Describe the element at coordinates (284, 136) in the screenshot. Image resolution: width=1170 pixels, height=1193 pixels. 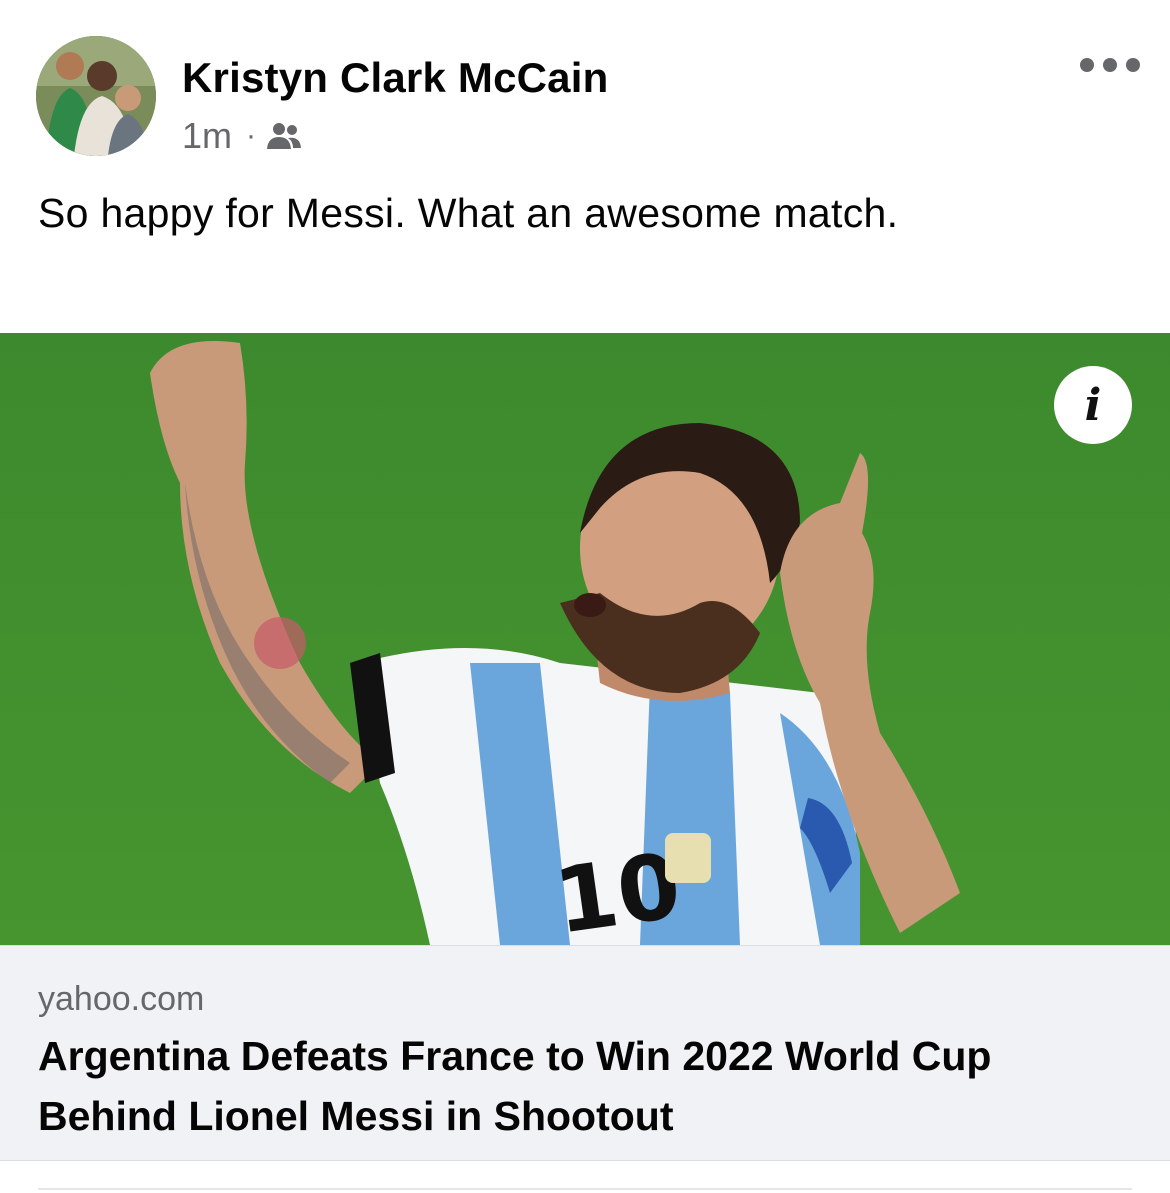
I see `friends-icon` at that location.